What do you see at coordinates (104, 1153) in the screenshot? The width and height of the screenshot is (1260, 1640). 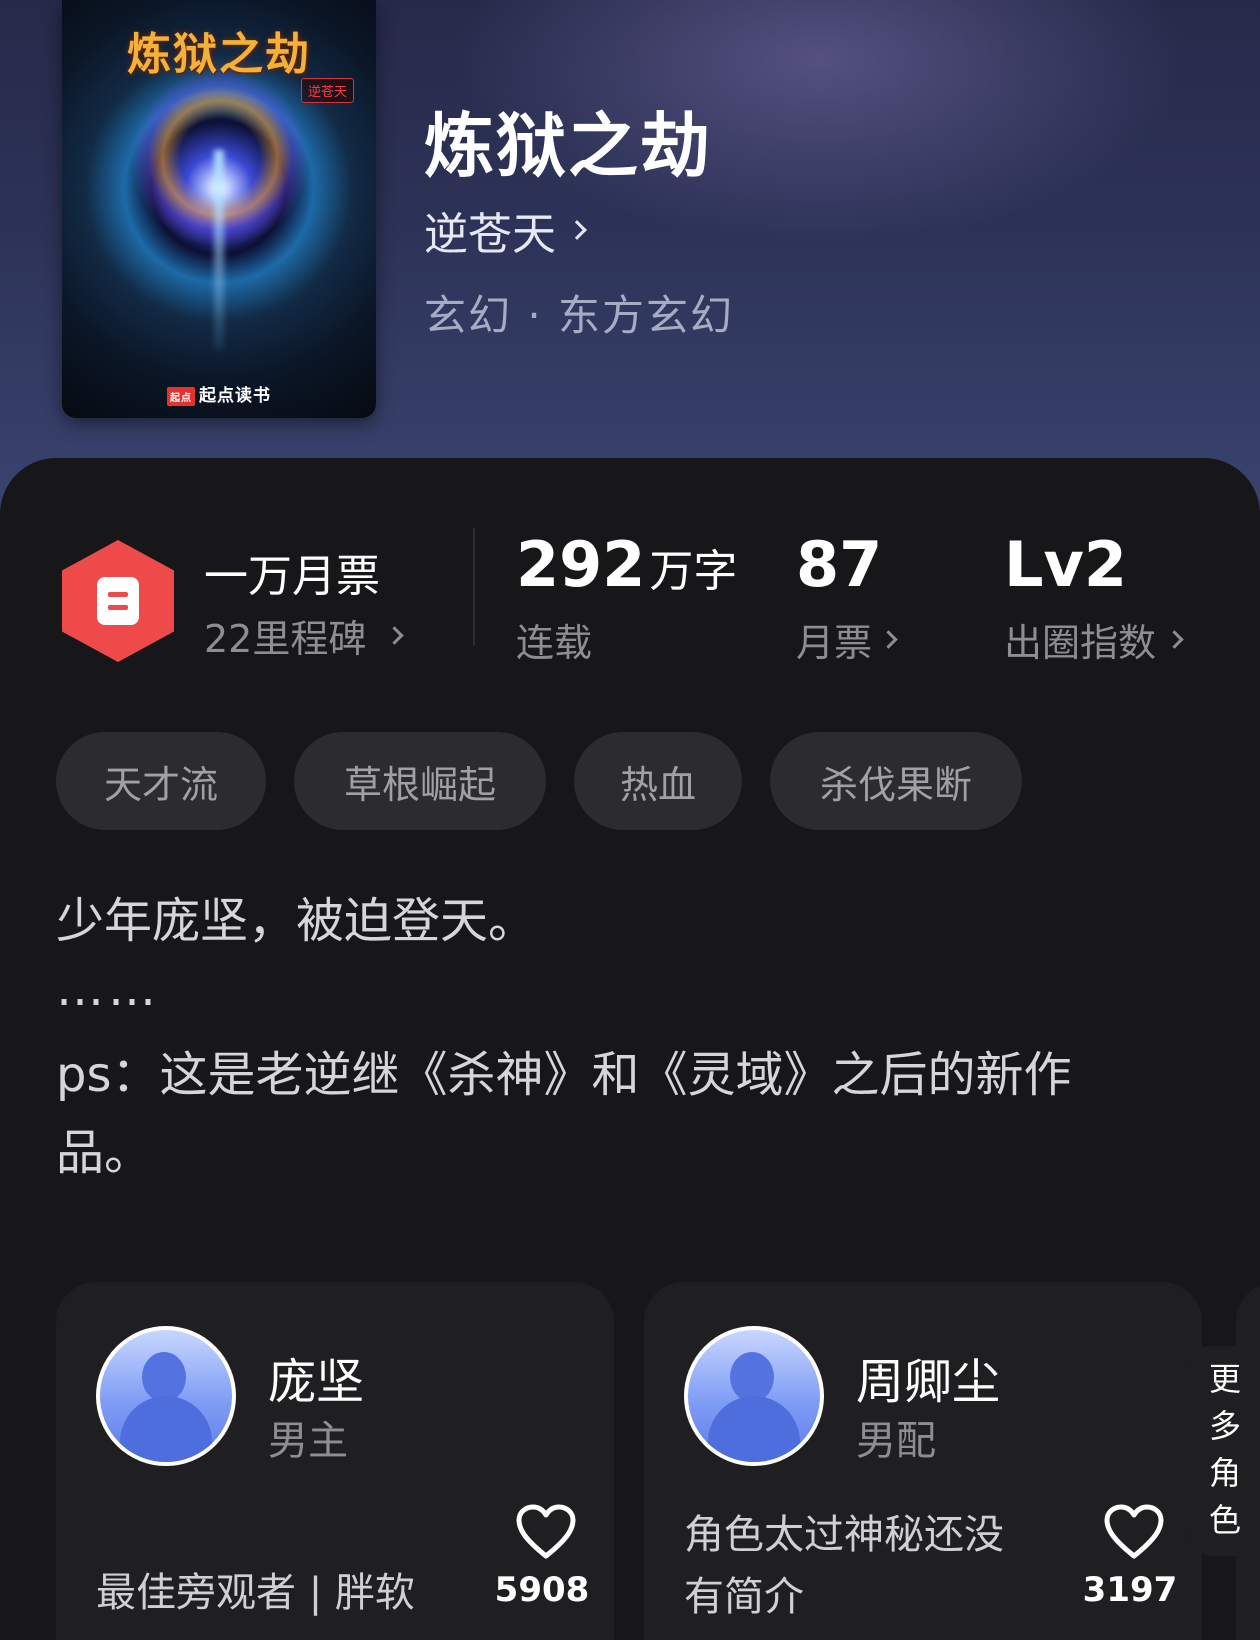 I see `synopsis-line: 品。` at bounding box center [104, 1153].